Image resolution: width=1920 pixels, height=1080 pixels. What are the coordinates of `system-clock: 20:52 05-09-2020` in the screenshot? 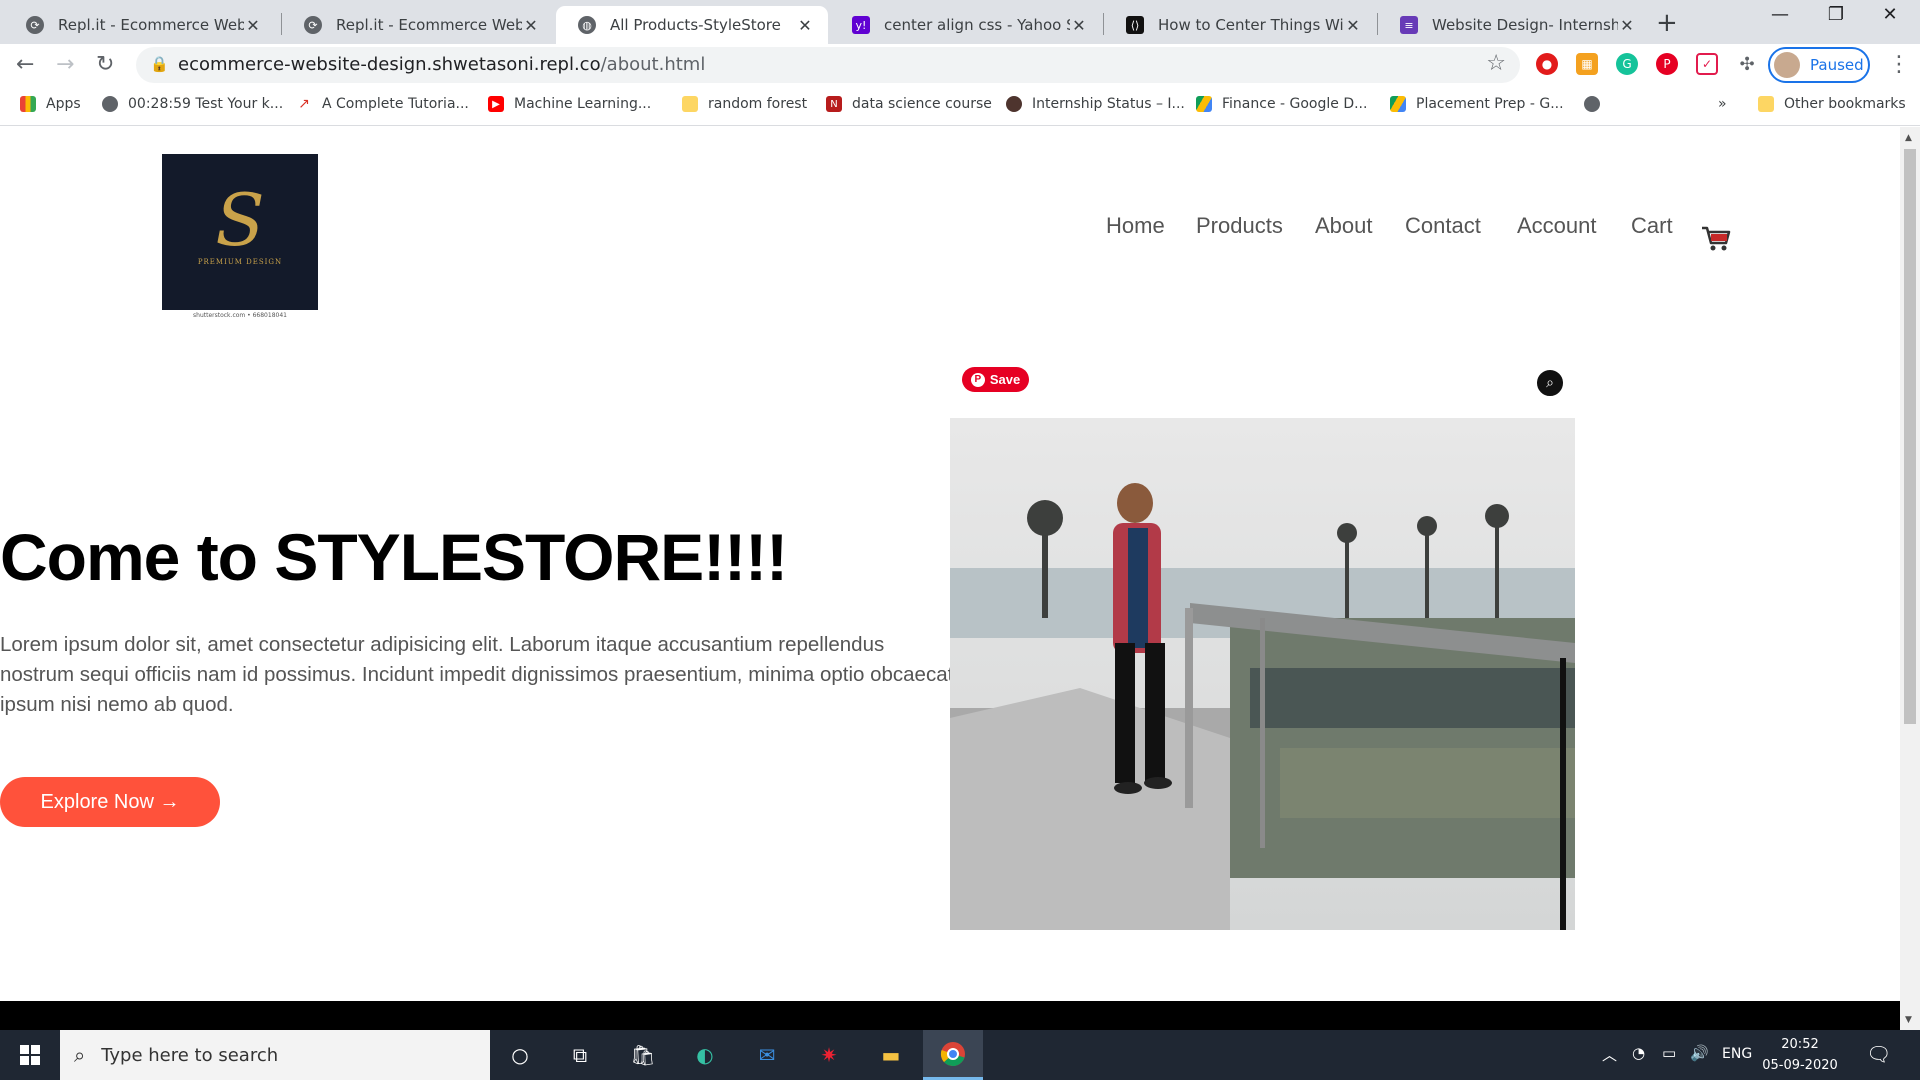 It's located at (1800, 1055).